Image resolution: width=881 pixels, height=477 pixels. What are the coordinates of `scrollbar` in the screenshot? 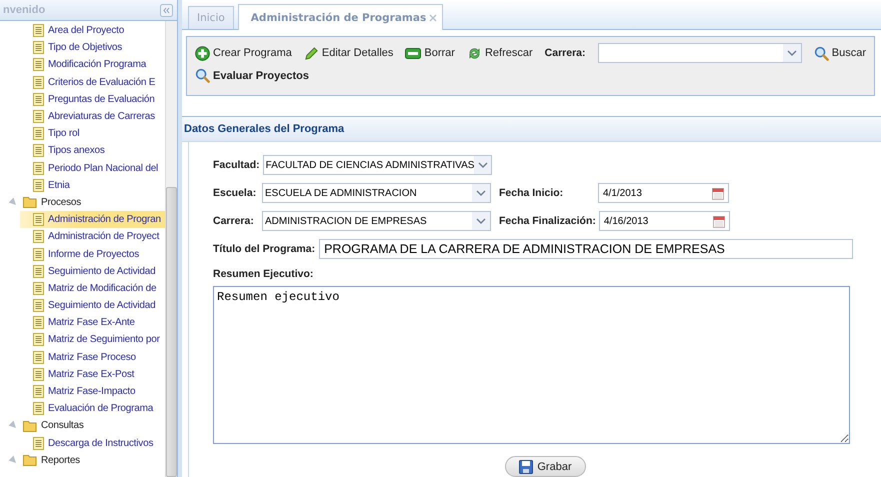 It's located at (171, 249).